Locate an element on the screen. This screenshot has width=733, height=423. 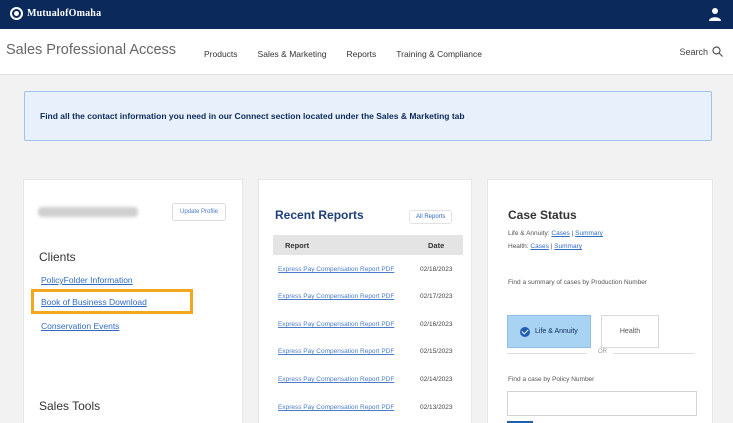
update-profile-button: Update Profile is located at coordinates (199, 212).